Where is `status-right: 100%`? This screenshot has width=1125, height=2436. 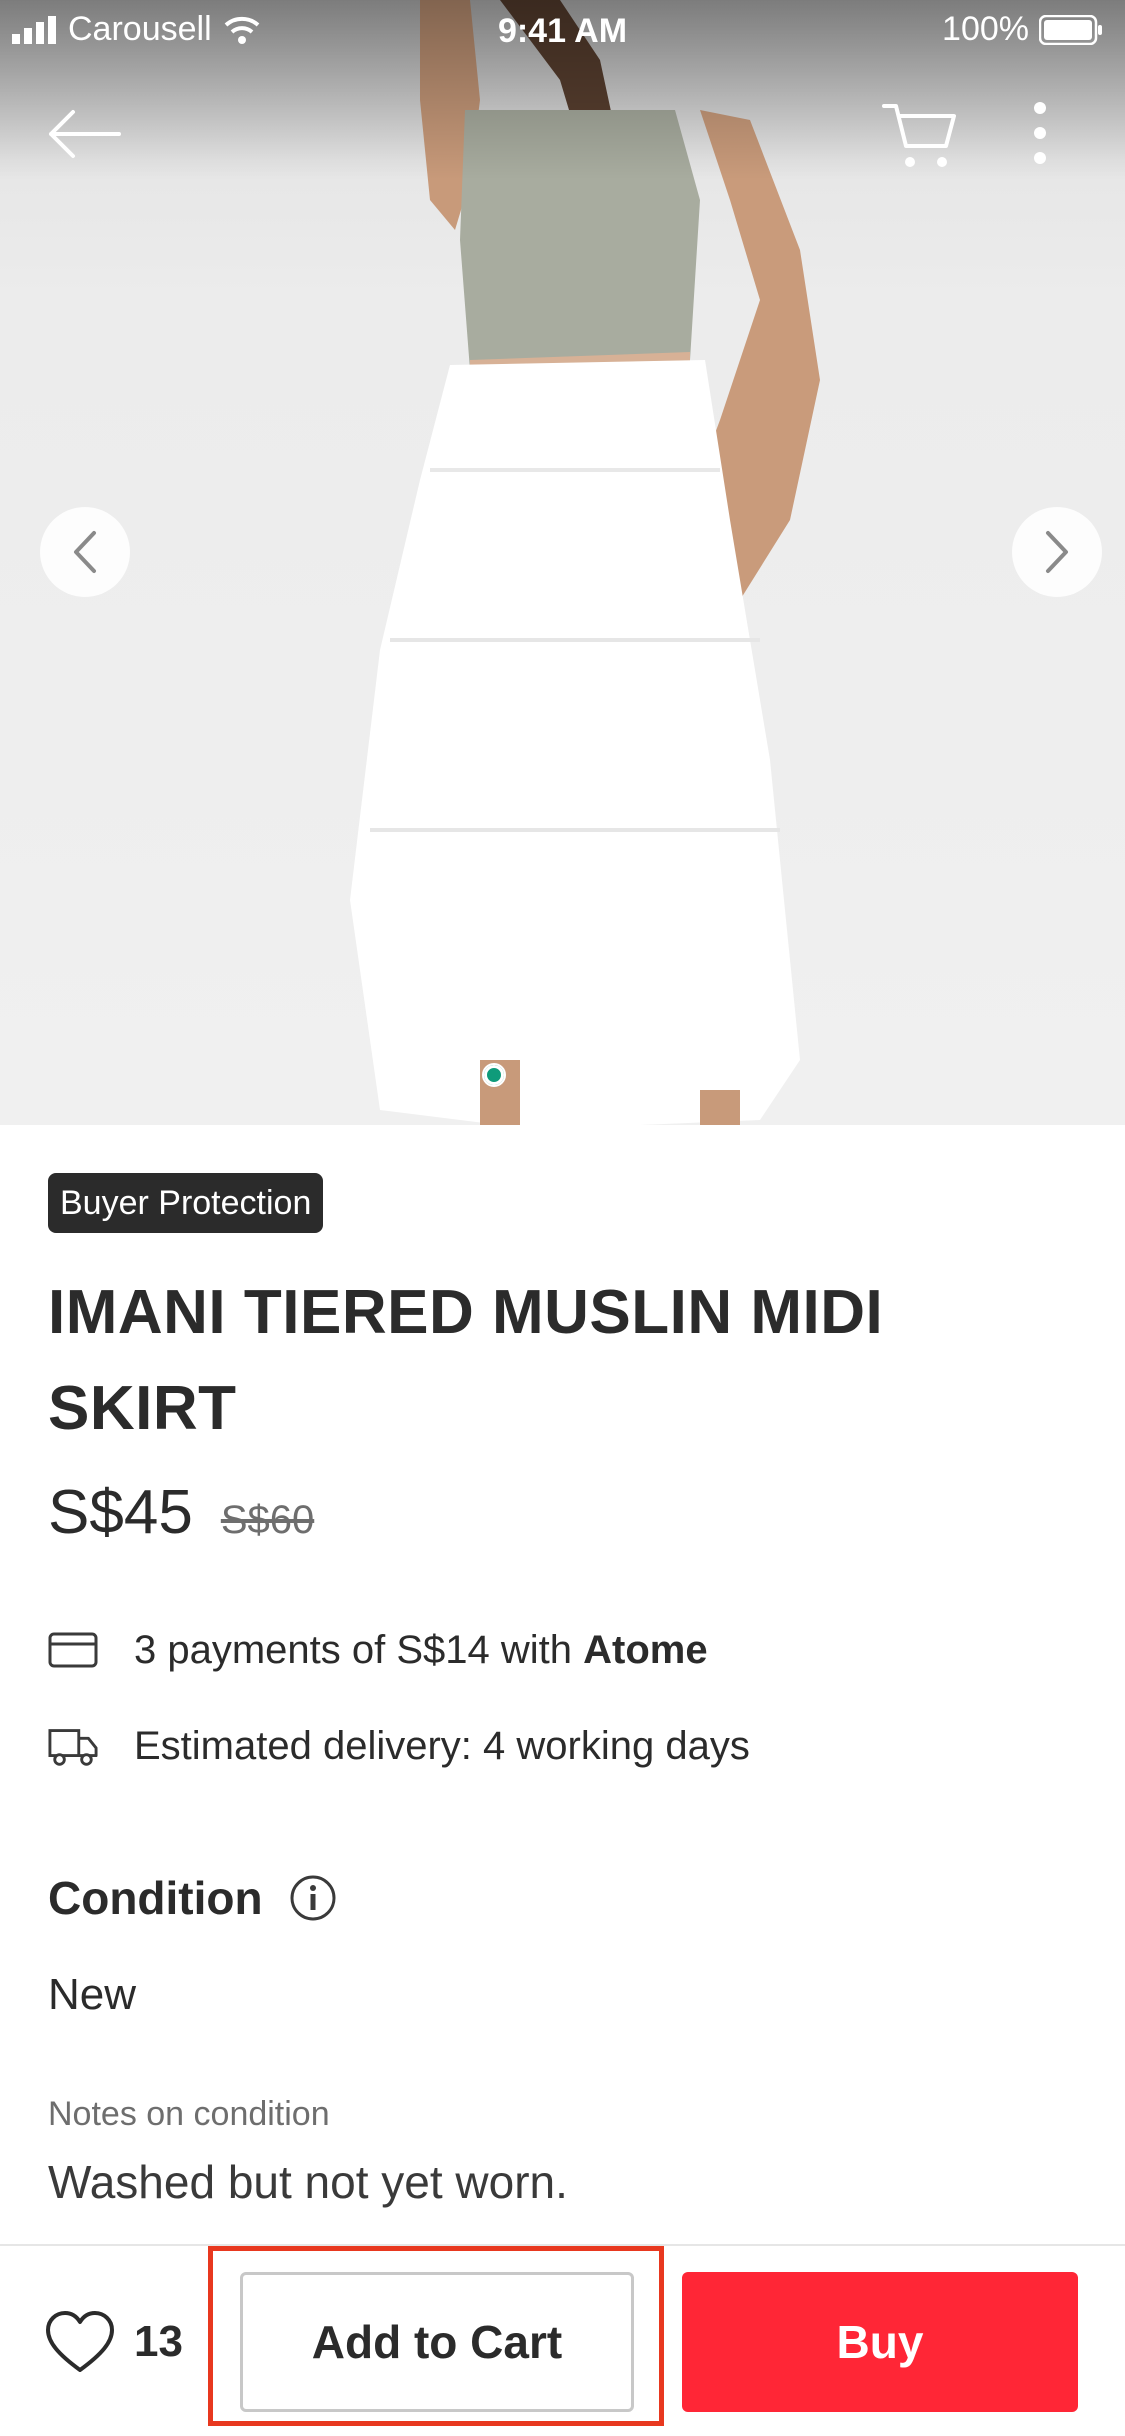
status-right: 100% is located at coordinates (1022, 29).